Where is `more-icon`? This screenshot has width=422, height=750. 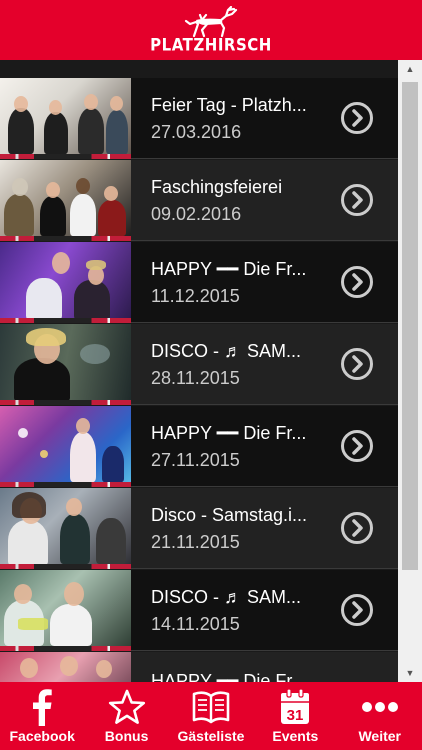 more-icon is located at coordinates (379, 707).